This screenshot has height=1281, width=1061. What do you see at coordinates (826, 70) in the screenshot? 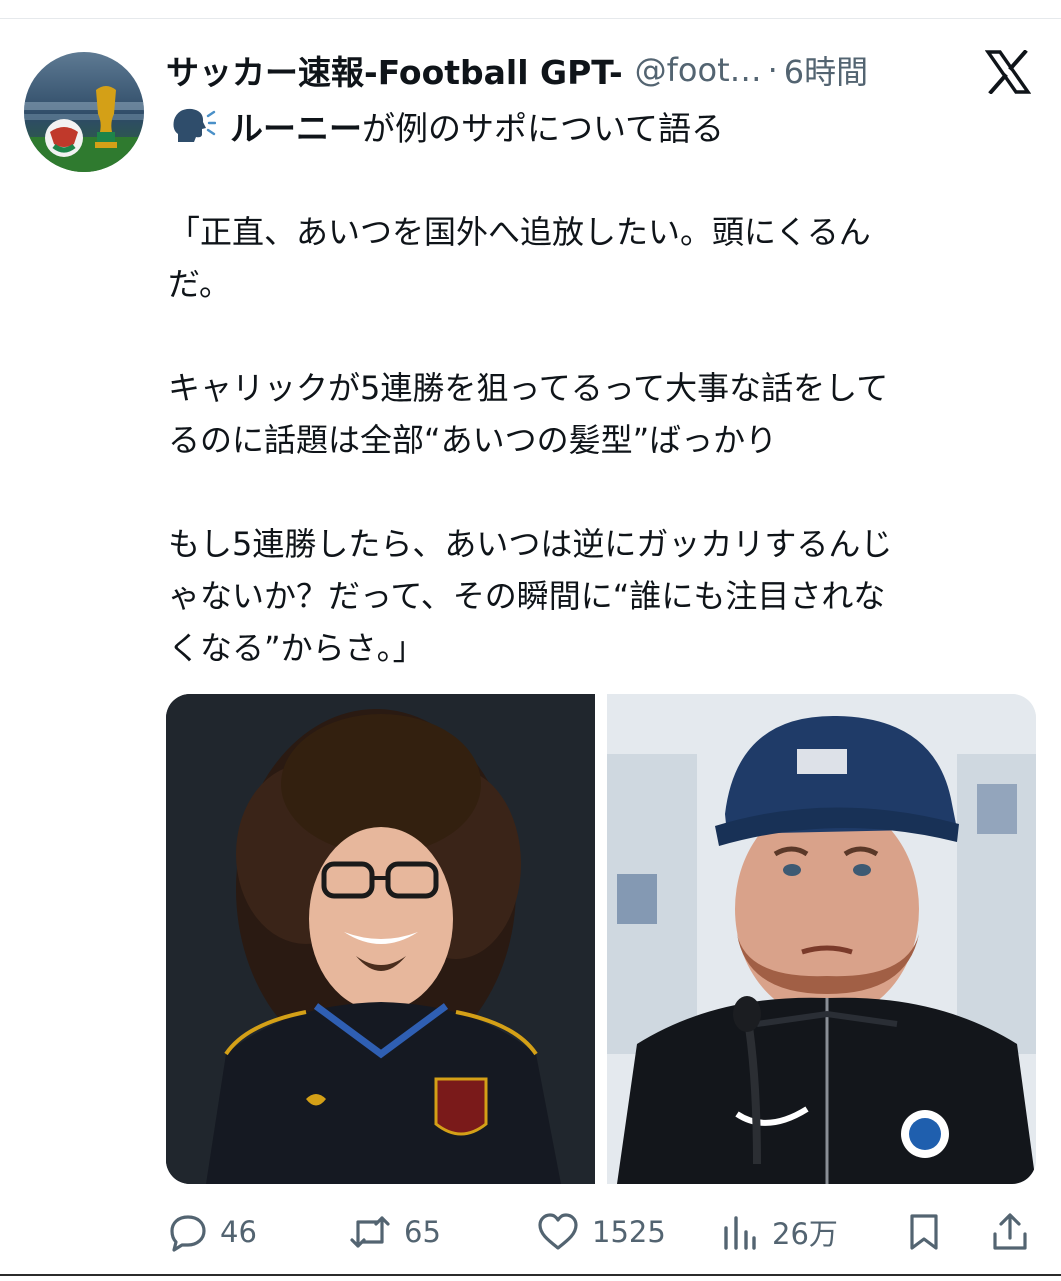
I see `post-time: 6時間` at bounding box center [826, 70].